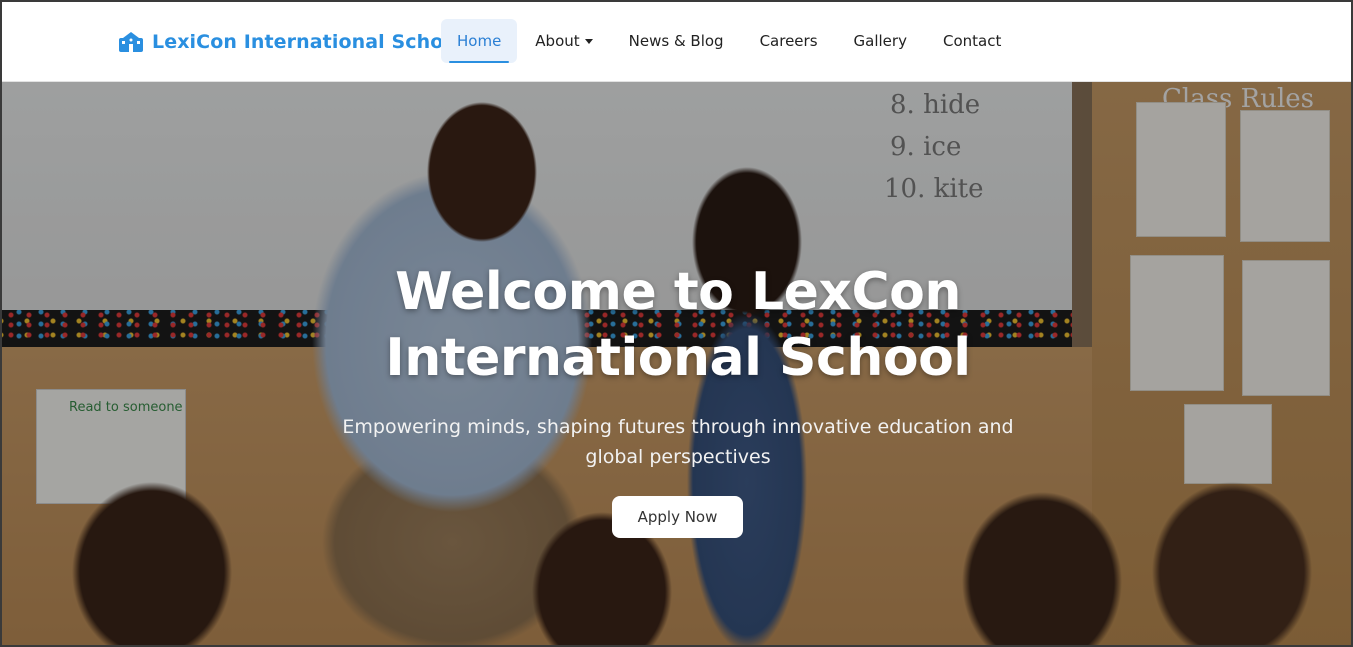  I want to click on school-icon, so click(131, 42).